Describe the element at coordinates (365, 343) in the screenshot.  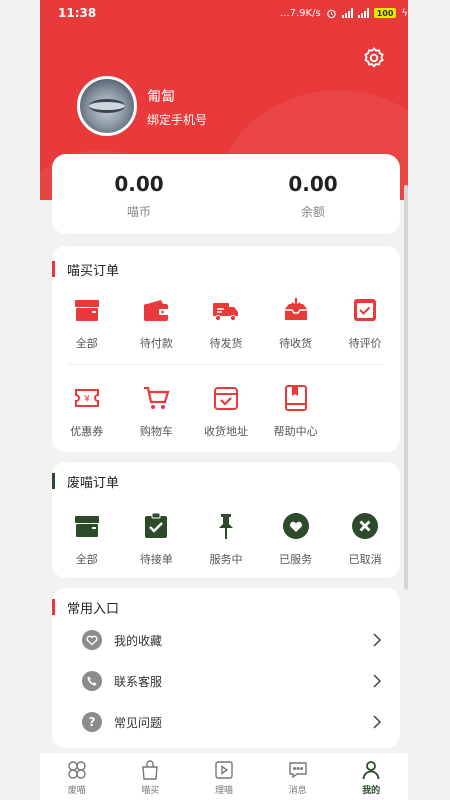
I see `order-unreviewed-label: 待评价` at that location.